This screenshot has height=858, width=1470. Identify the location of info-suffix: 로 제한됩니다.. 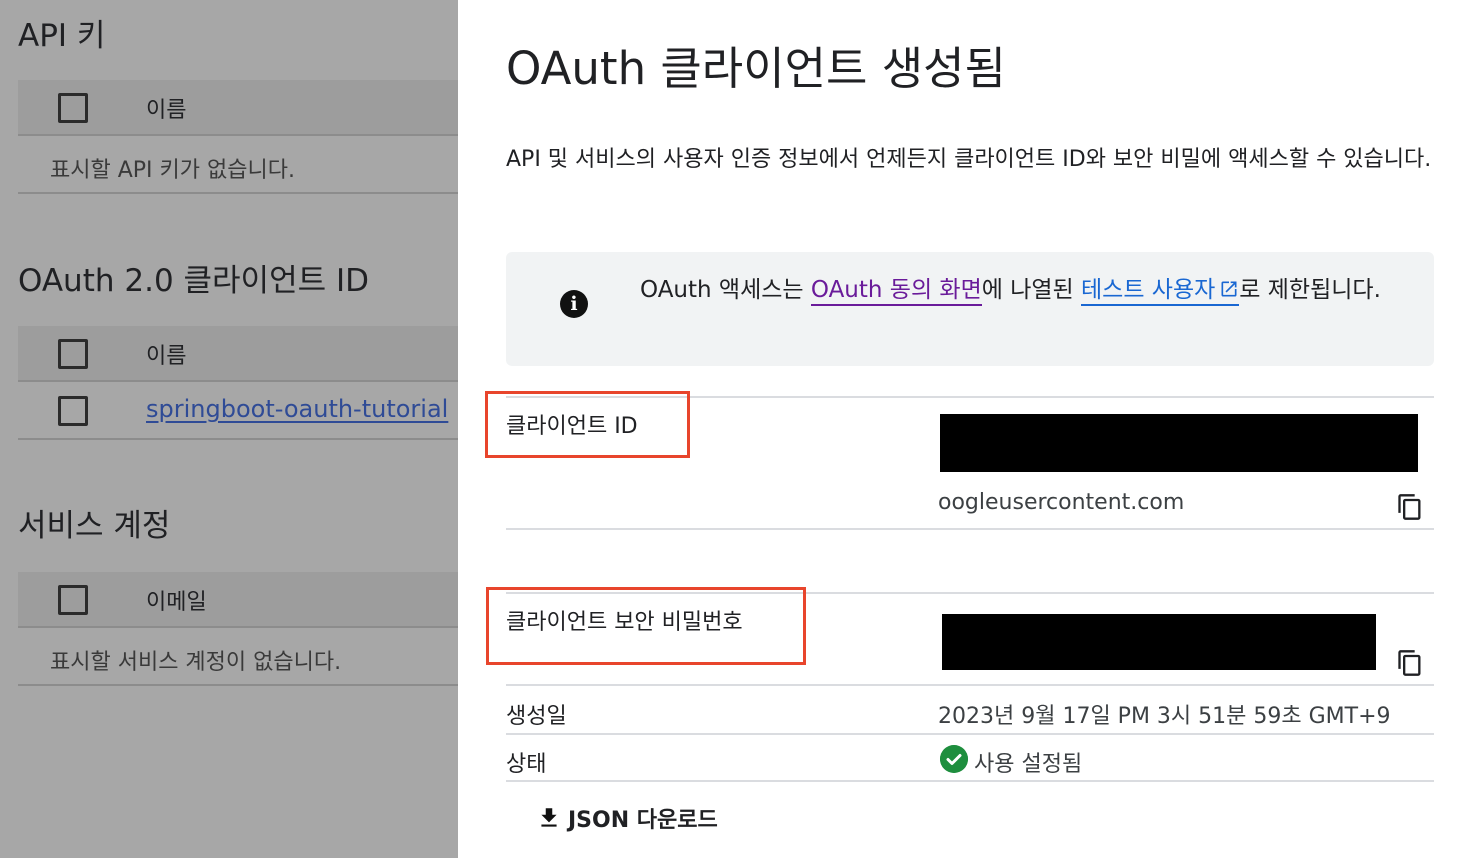
(1310, 290).